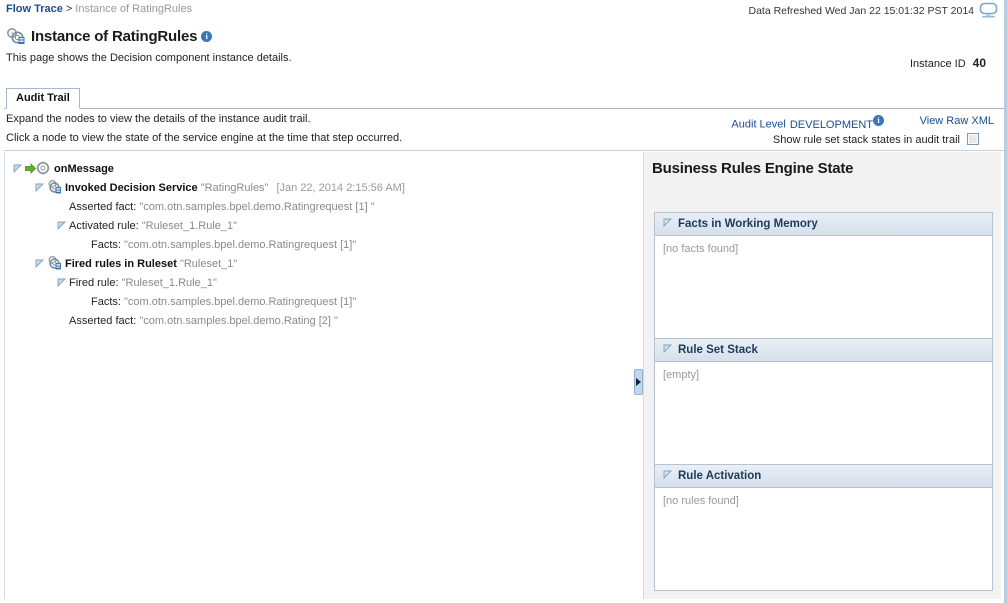 The width and height of the screenshot is (1007, 603). What do you see at coordinates (979, 63) in the screenshot?
I see `instance-id-value: 40` at bounding box center [979, 63].